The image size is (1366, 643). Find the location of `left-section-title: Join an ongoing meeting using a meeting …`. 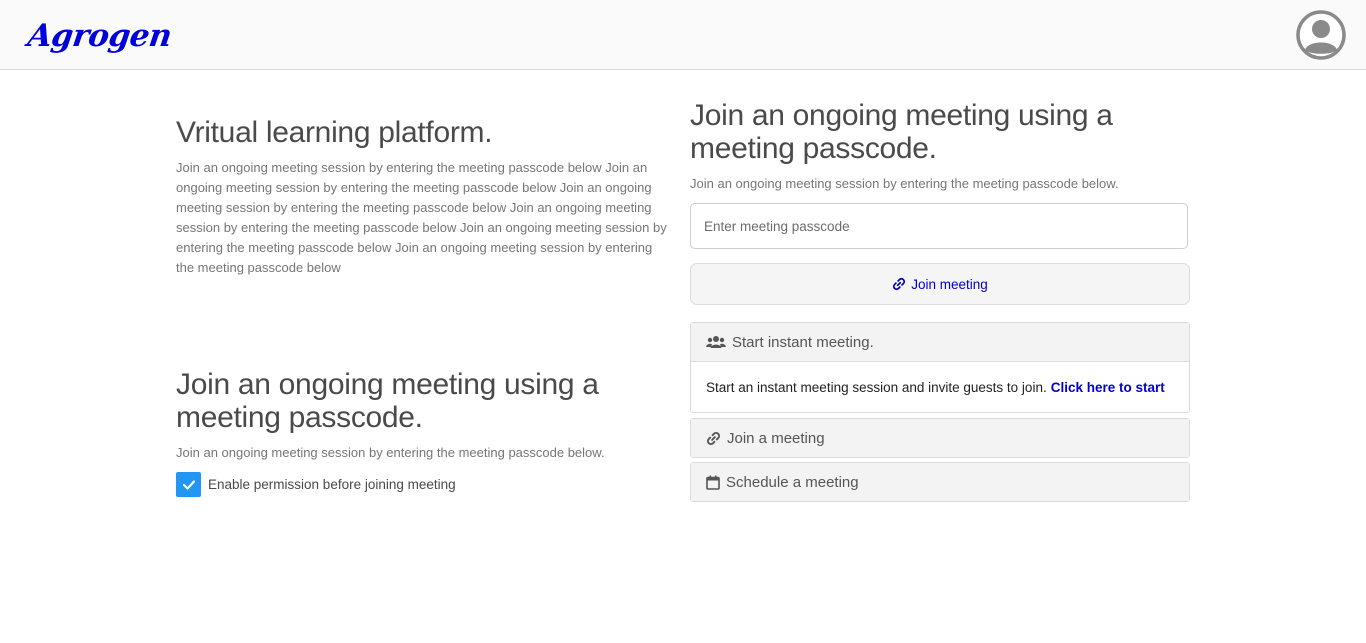

left-section-title: Join an ongoing meeting using a meeting … is located at coordinates (387, 401).